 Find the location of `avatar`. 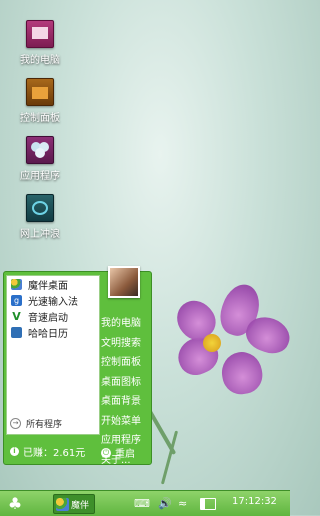

avatar is located at coordinates (124, 282).